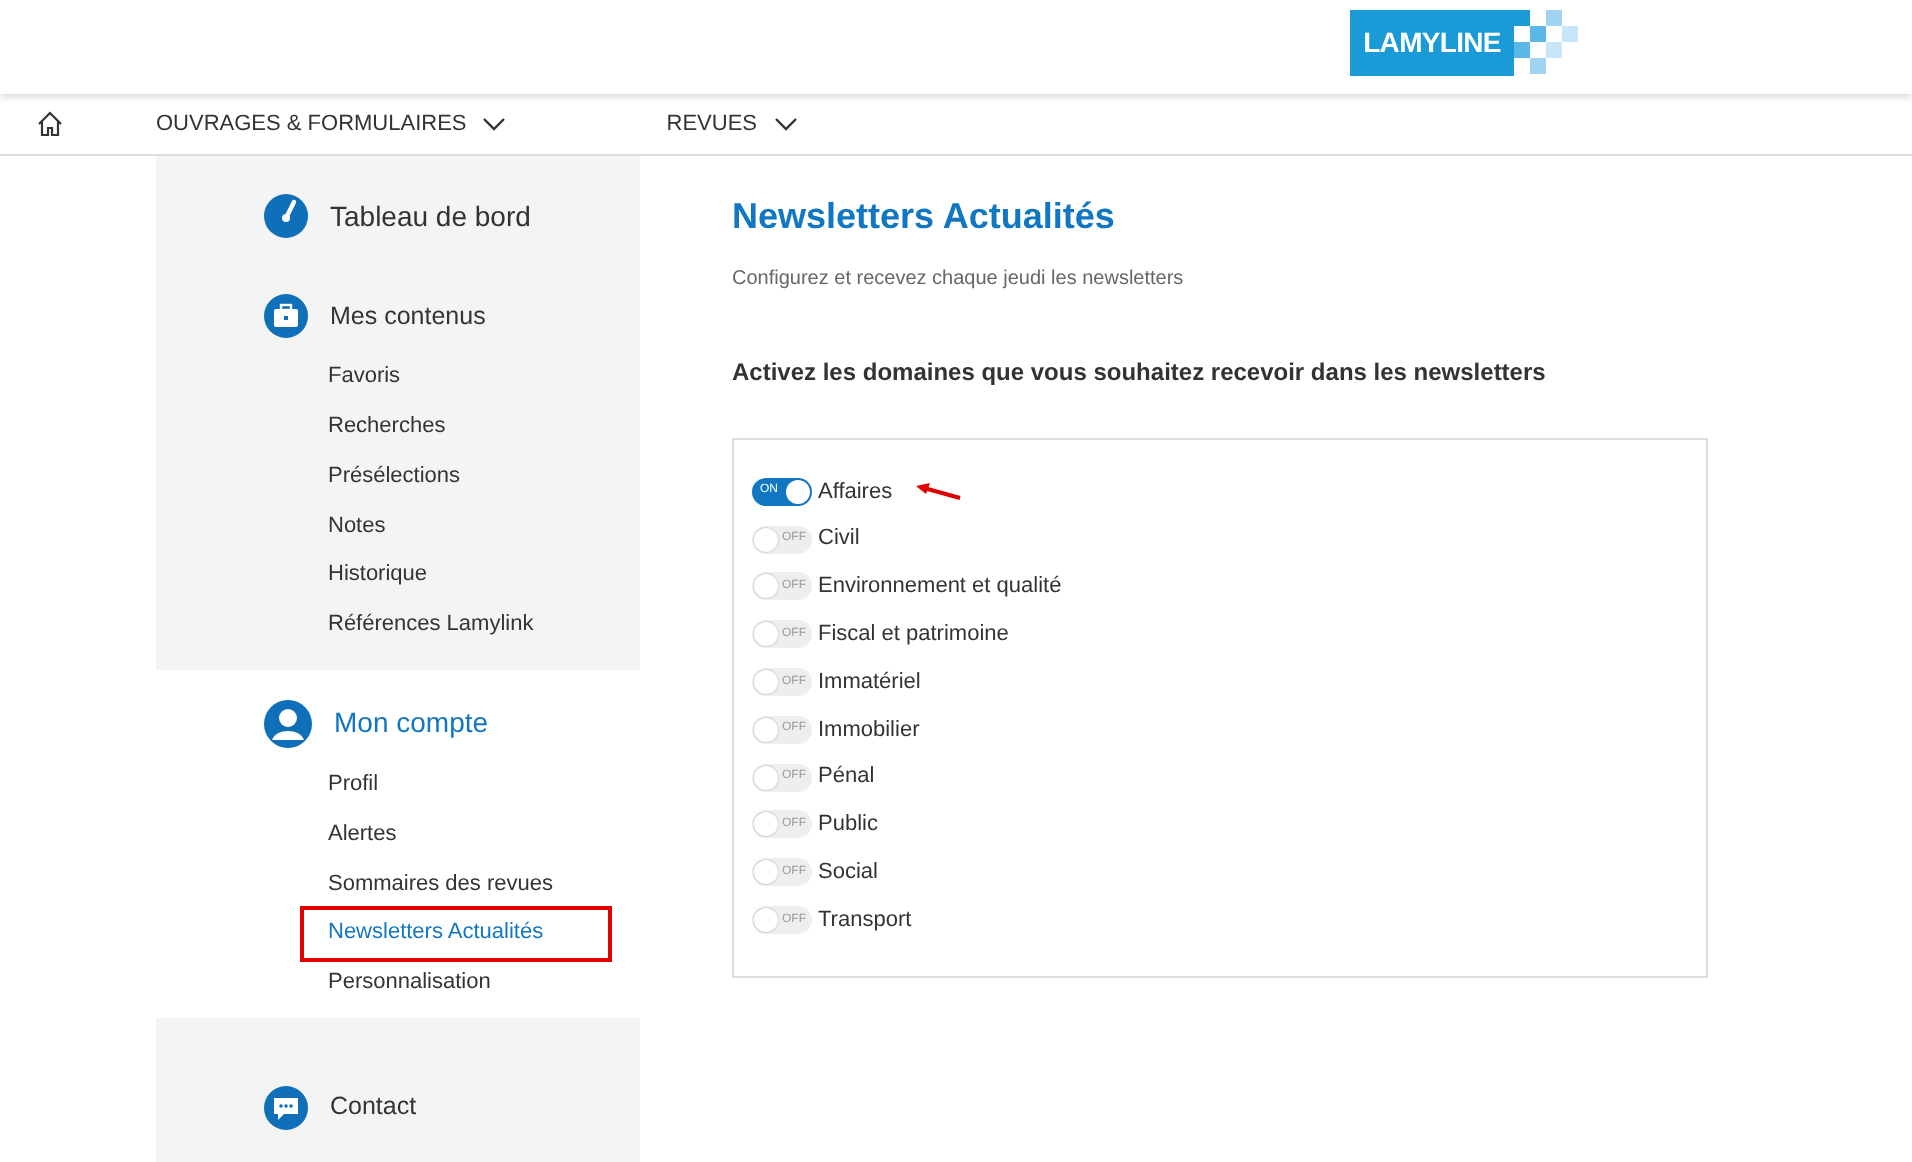 This screenshot has height=1162, width=1912. Describe the element at coordinates (913, 635) in the screenshot. I see `domain-label: Fiscal et patrimoine` at that location.